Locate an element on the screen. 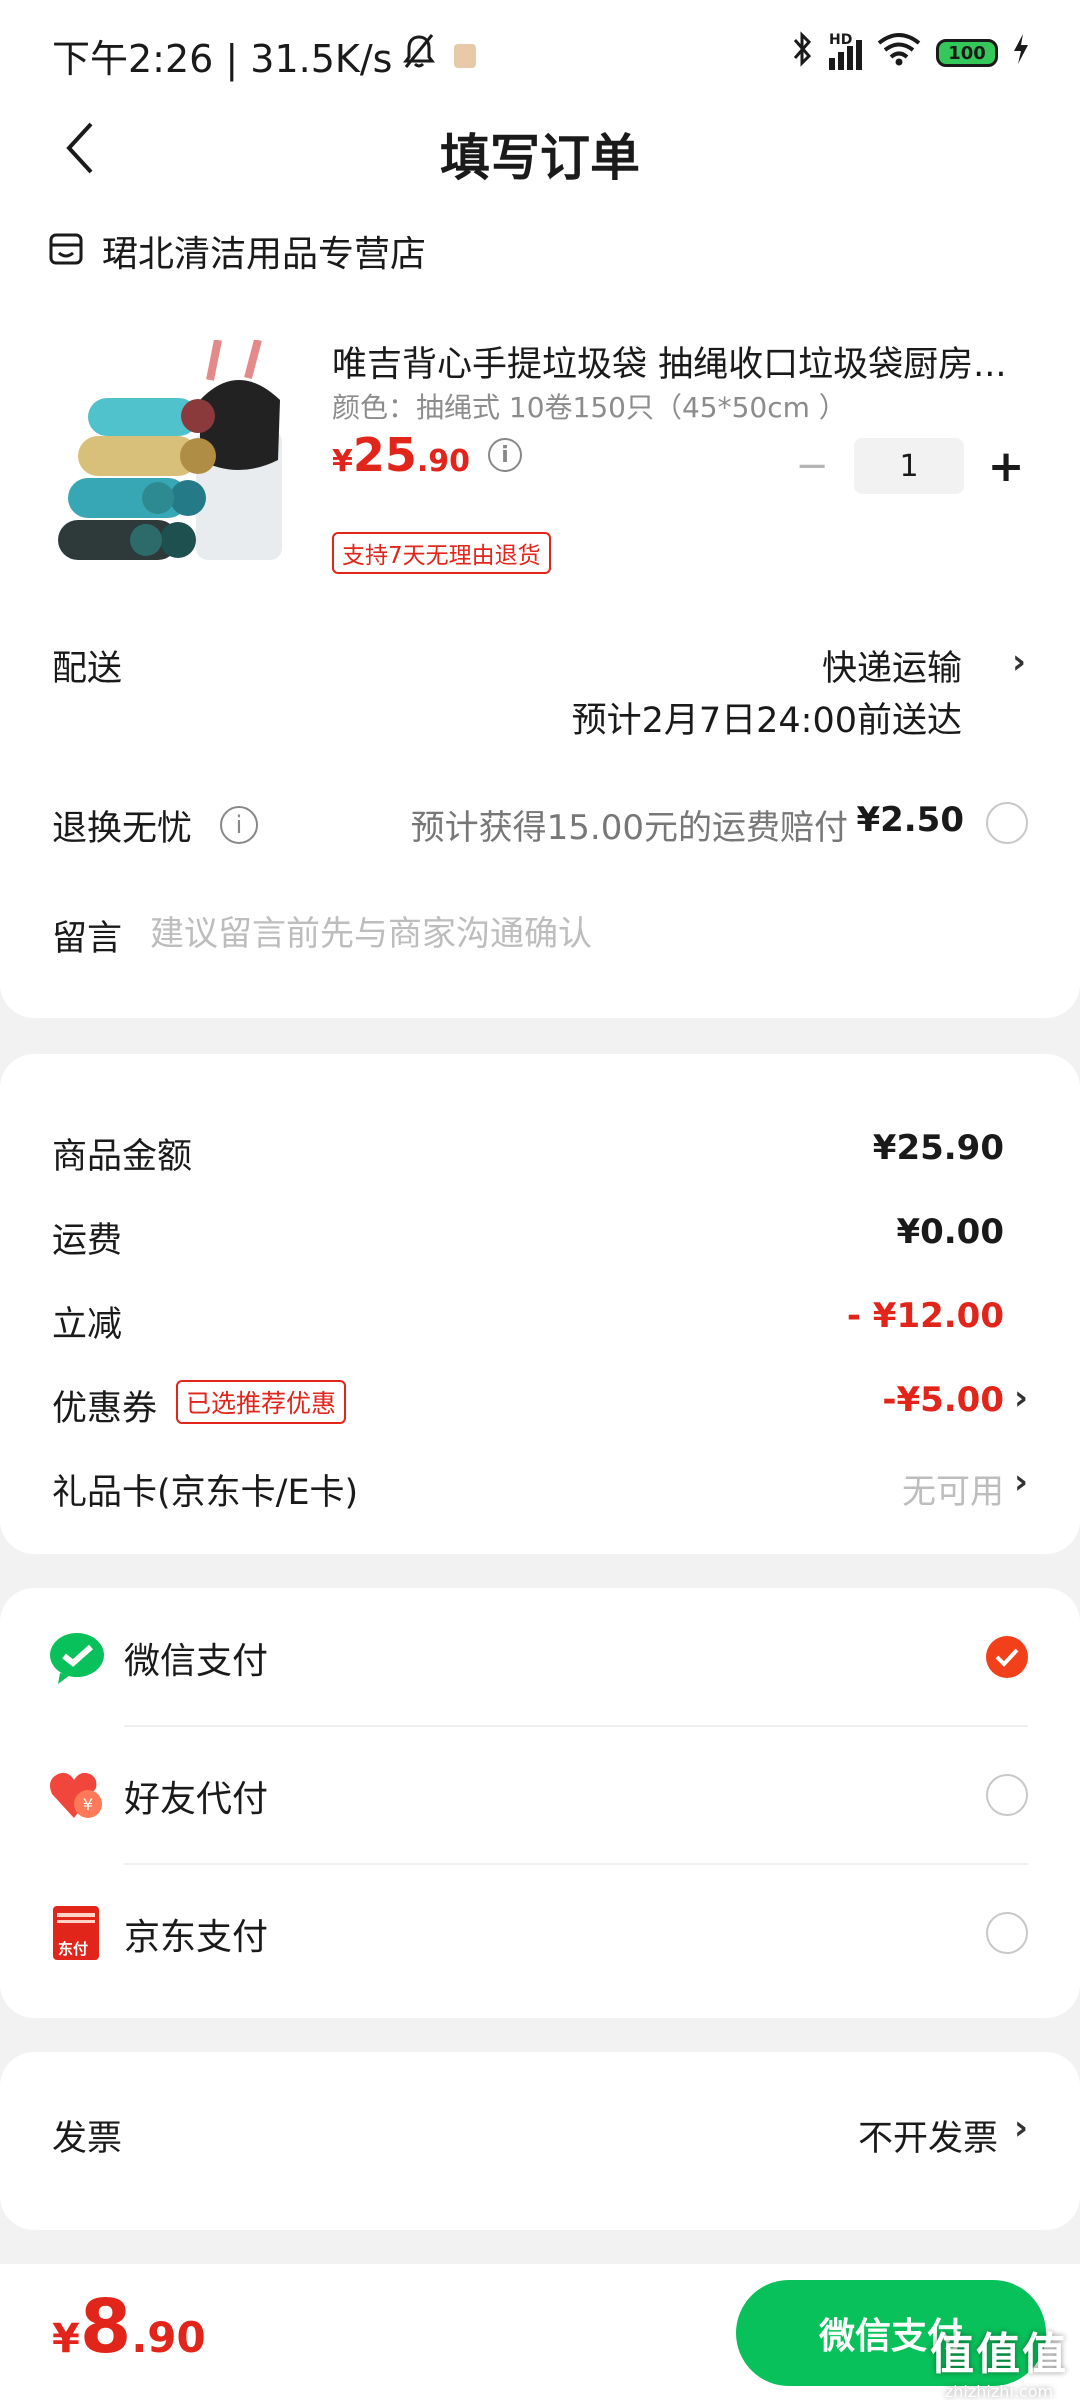 This screenshot has width=1080, height=2400. battery-icon: 100 is located at coordinates (967, 53).